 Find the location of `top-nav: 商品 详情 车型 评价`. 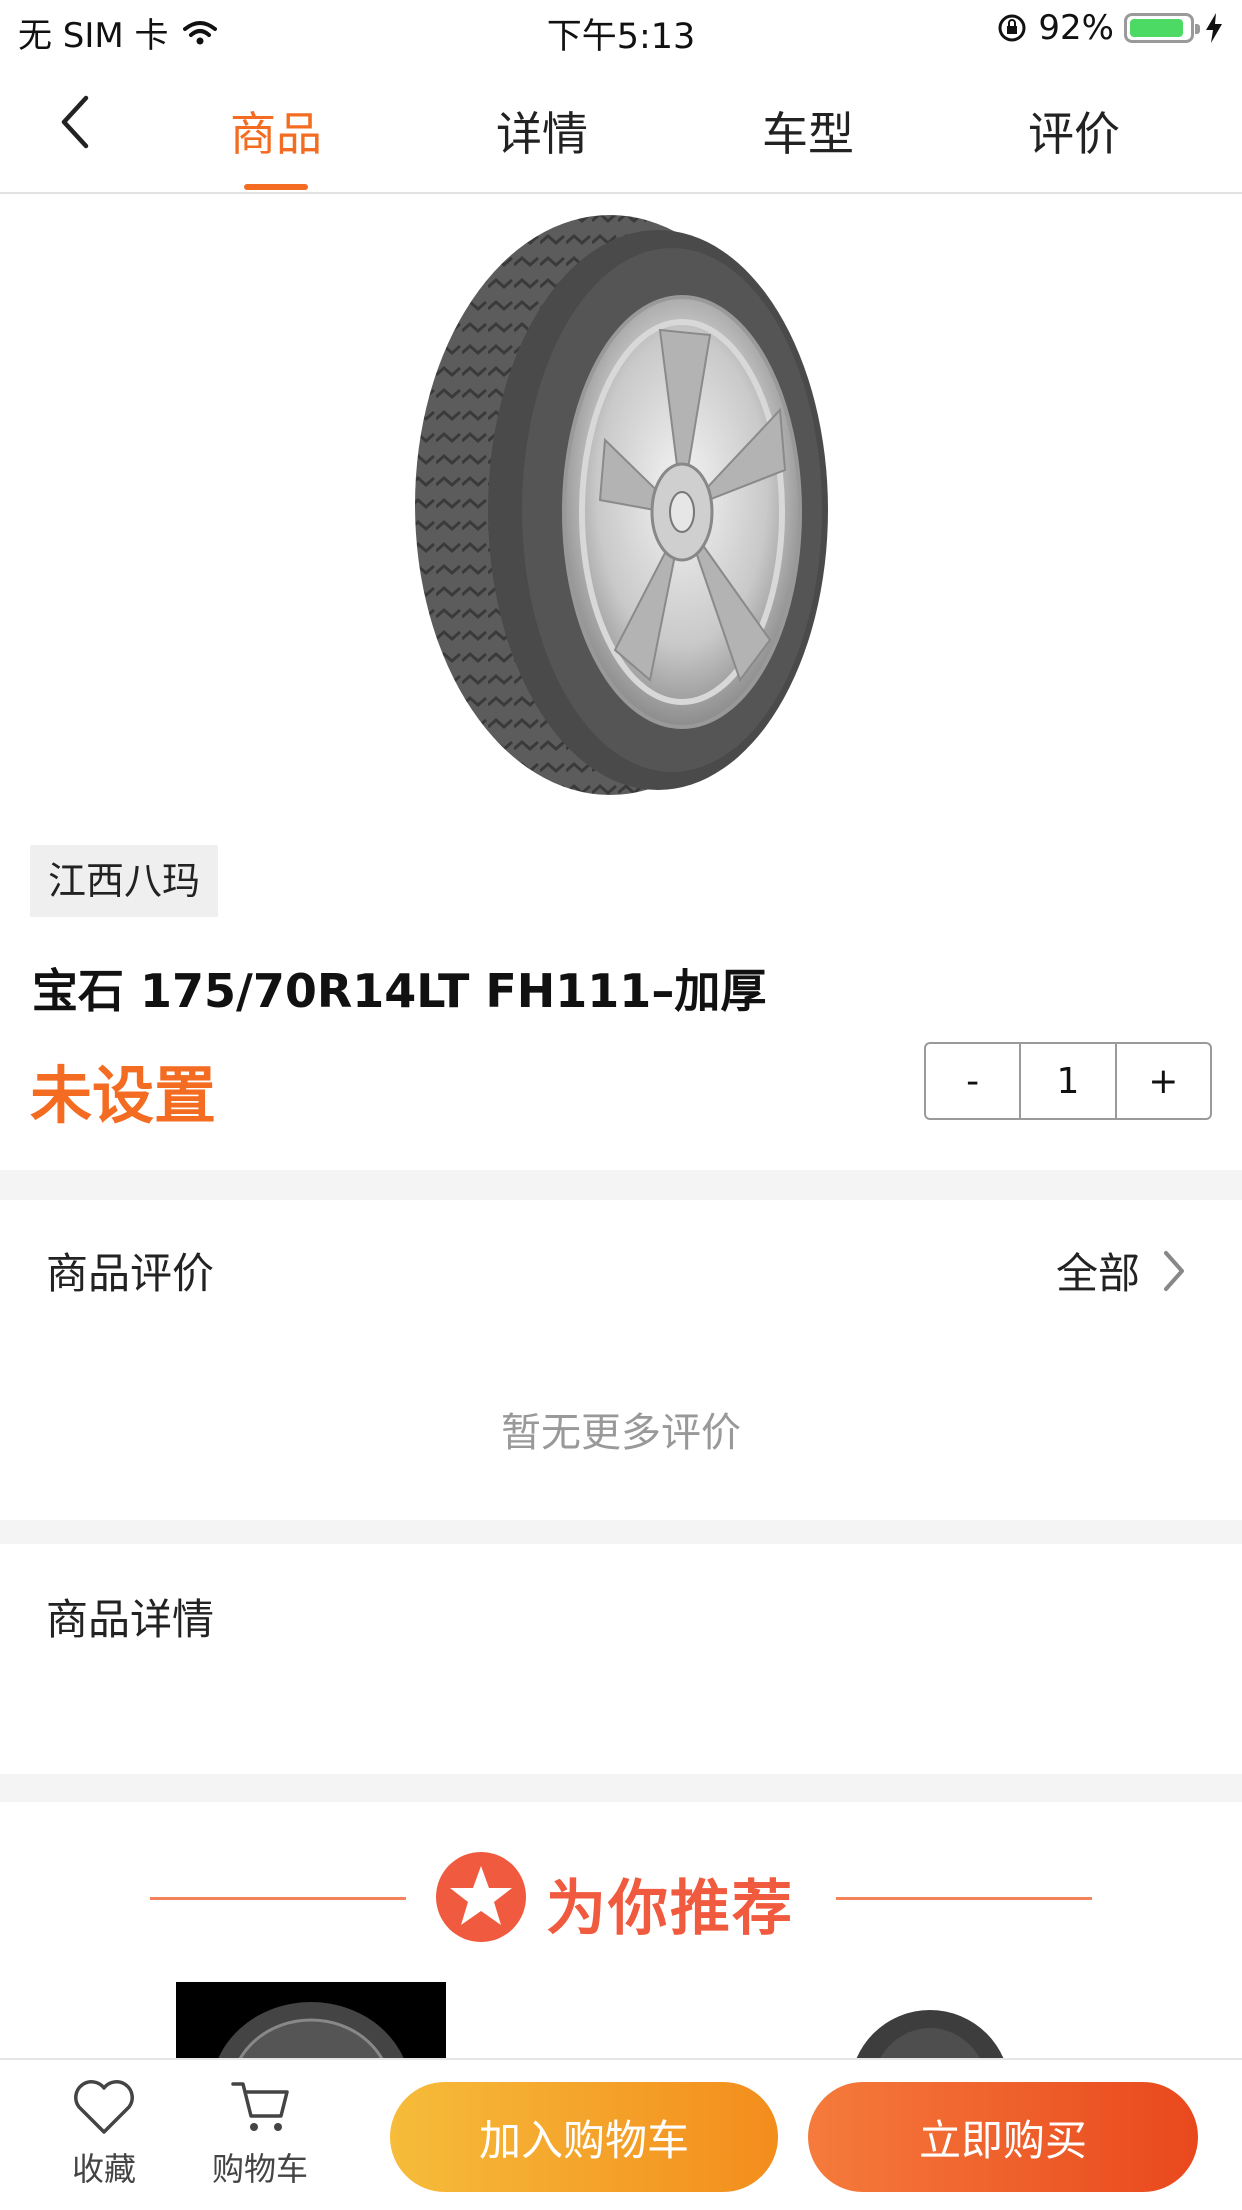

top-nav: 商品 详情 车型 评价 is located at coordinates (621, 128).